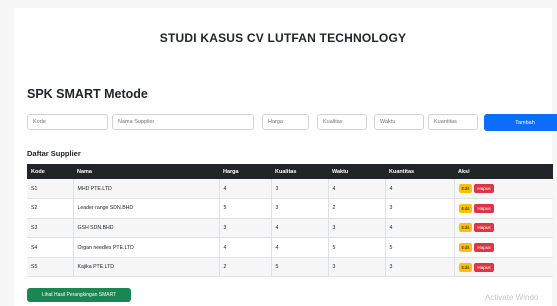 Image resolution: width=557 pixels, height=306 pixels. What do you see at coordinates (244, 228) in the screenshot?
I see `cell-harga: 3` at bounding box center [244, 228].